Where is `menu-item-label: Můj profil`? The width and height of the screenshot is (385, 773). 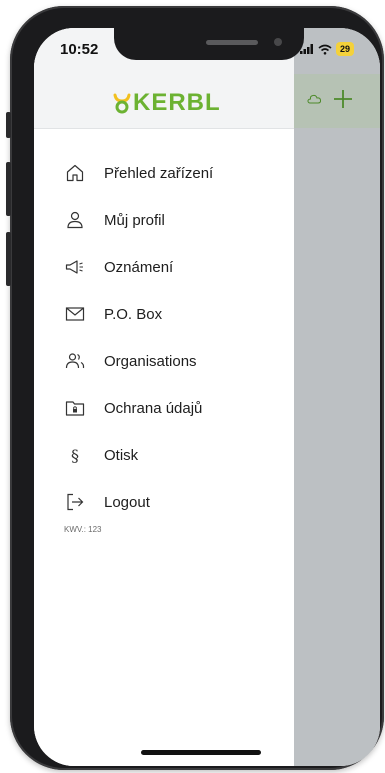
menu-item-label: Můj profil is located at coordinates (134, 220).